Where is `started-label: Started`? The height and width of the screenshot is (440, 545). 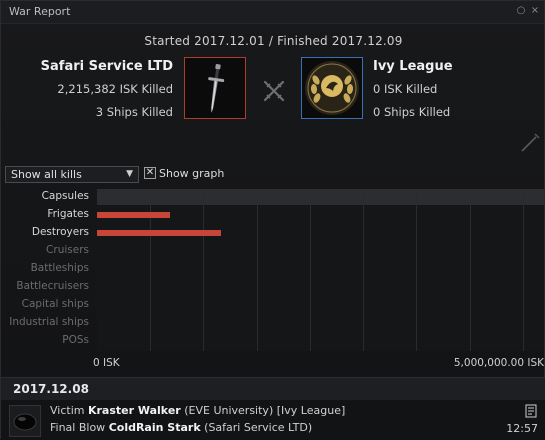
started-label: Started is located at coordinates (167, 41).